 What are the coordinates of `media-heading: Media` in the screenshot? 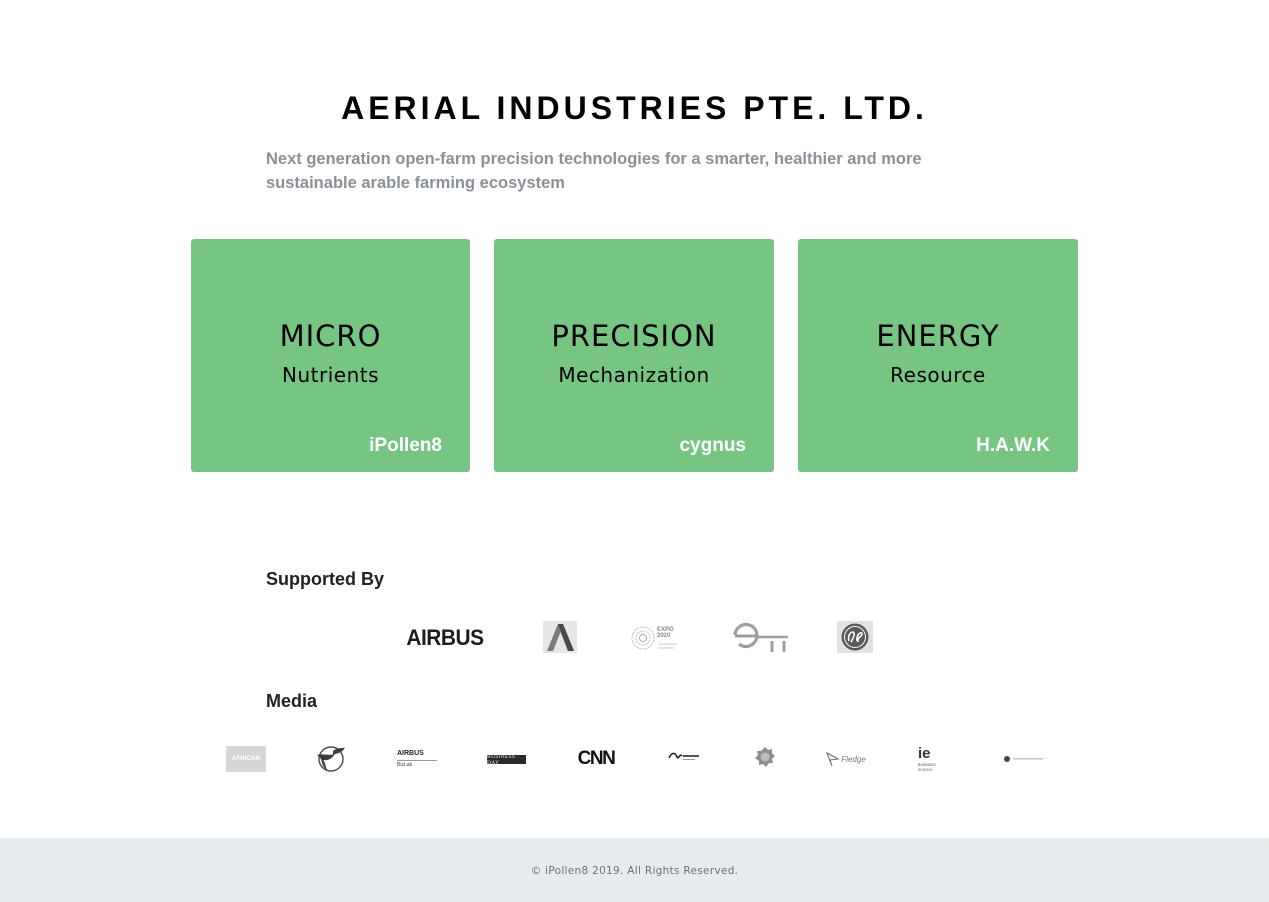 It's located at (292, 701).